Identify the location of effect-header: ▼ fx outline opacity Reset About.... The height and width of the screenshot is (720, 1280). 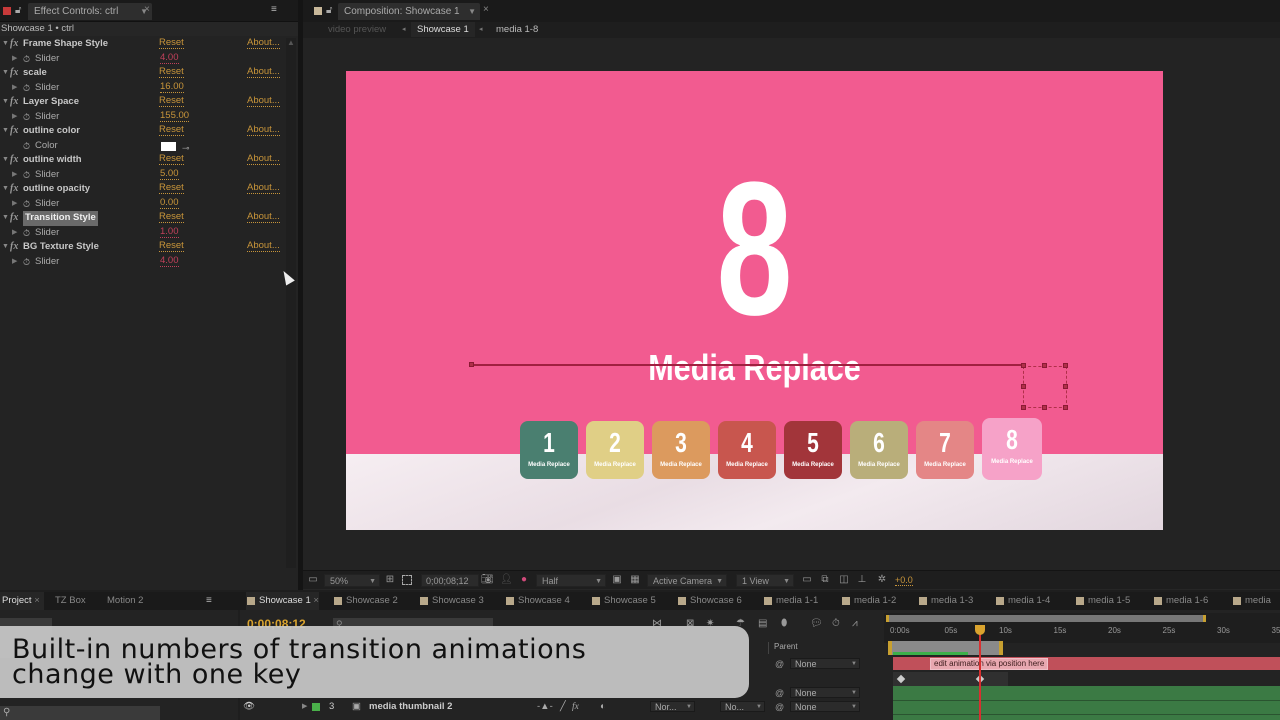
(145, 189).